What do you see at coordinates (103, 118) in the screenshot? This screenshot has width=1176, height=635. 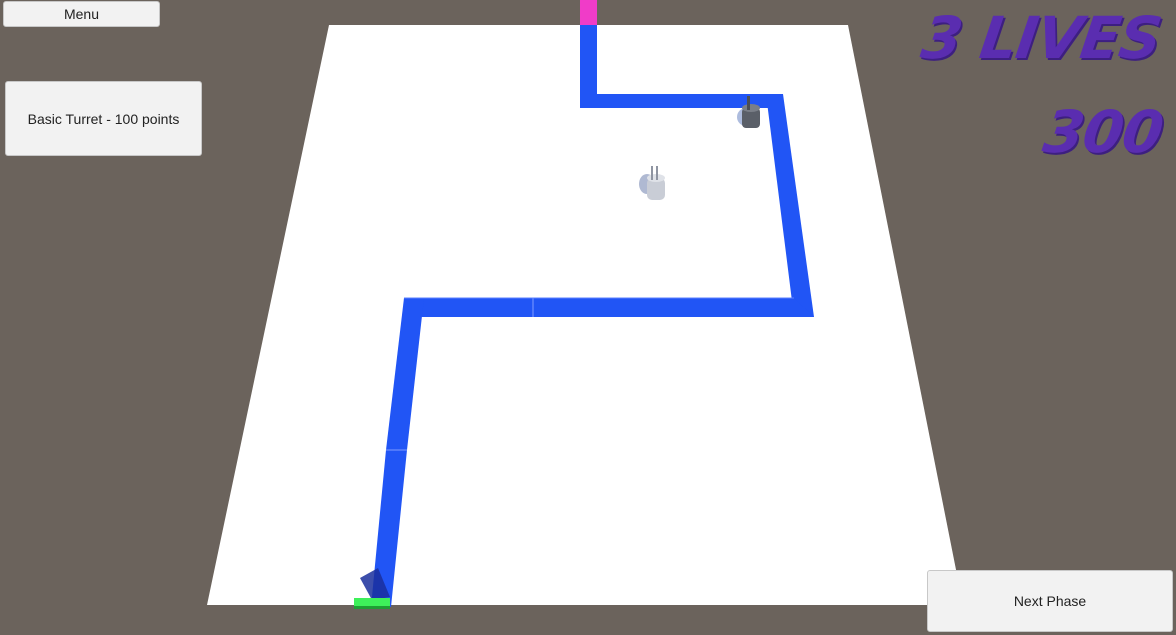 I see `basic-turret-button: Basic Turret - 100 points` at bounding box center [103, 118].